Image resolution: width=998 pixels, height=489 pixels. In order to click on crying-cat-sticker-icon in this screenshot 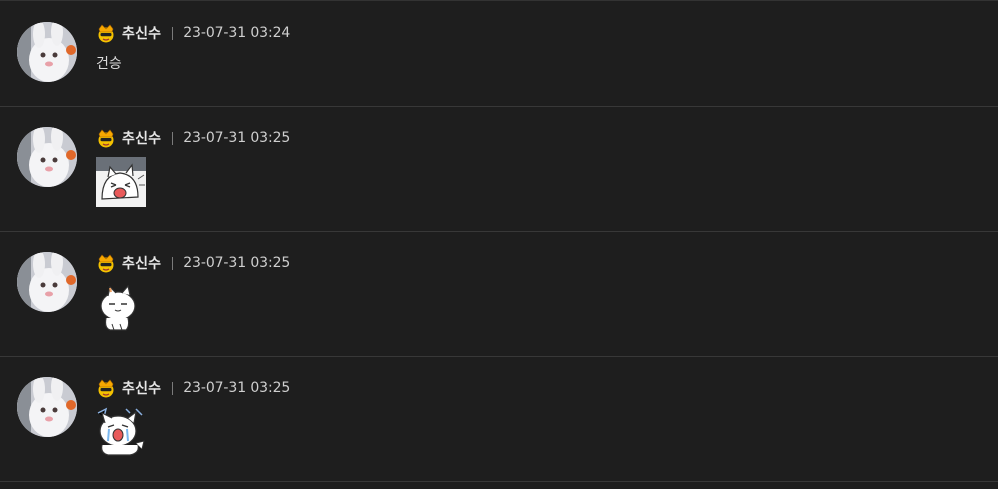, I will do `click(121, 432)`.